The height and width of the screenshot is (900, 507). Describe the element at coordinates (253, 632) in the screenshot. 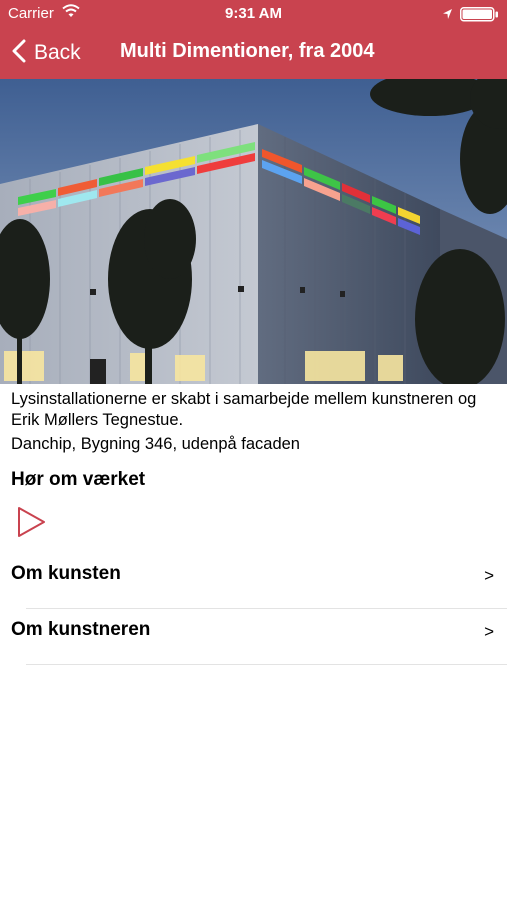

I see `menu-item-om-kunstneren: Om kunstneren >` at that location.